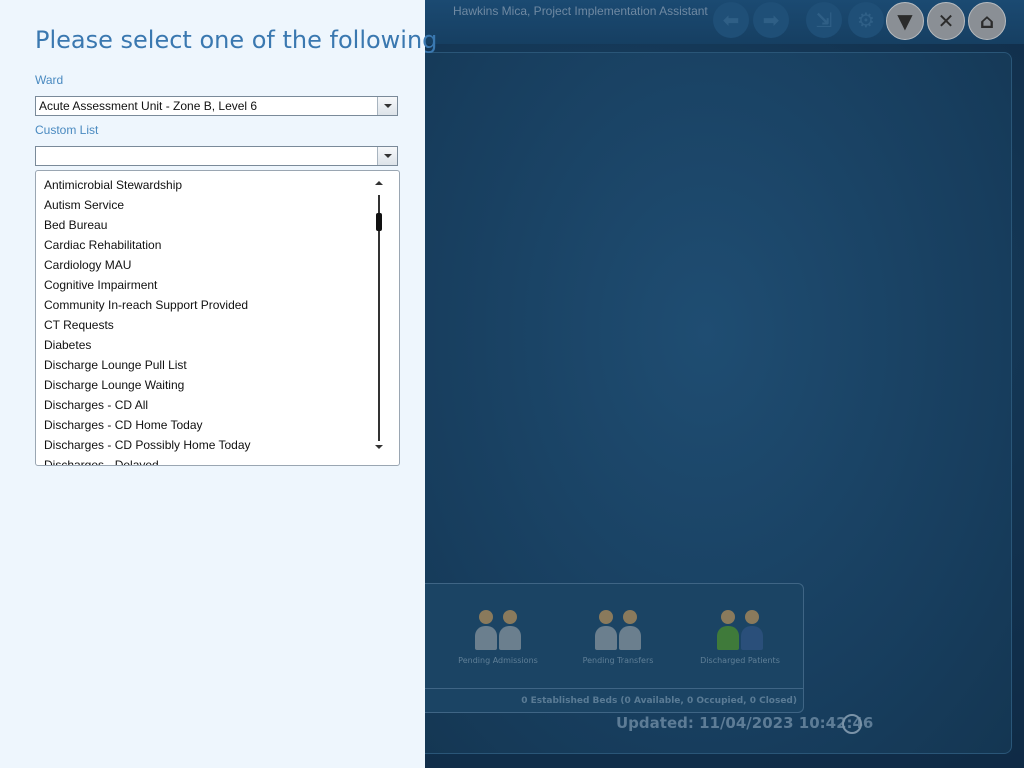 The height and width of the screenshot is (768, 1024). What do you see at coordinates (745, 723) in the screenshot?
I see `updated-timestamp: Updated: 11/04/2023 10:42:46` at bounding box center [745, 723].